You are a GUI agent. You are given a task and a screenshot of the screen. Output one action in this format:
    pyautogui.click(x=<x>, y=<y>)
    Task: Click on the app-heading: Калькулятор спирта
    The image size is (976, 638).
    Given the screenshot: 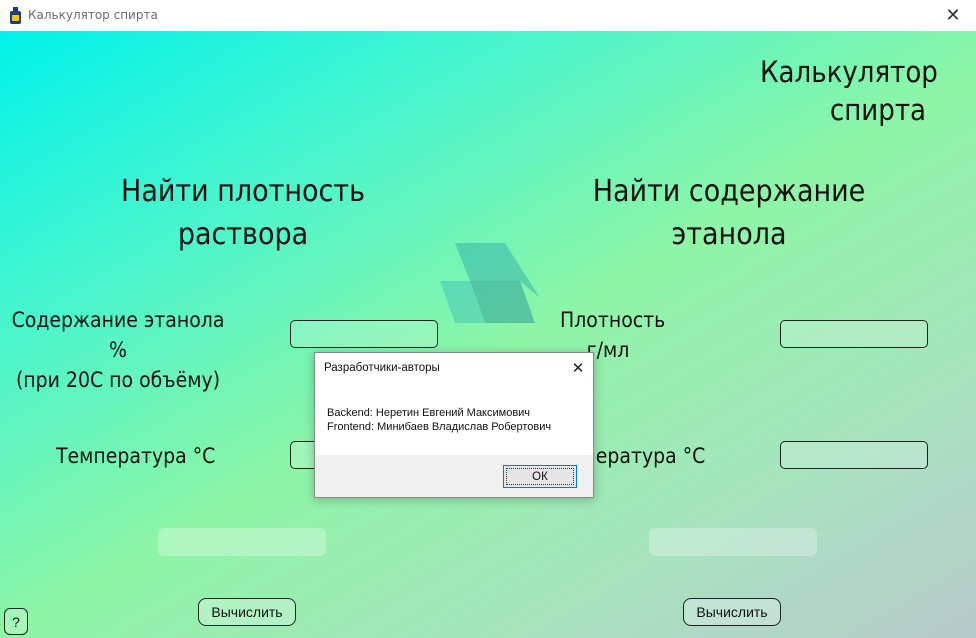 What is the action you would take?
    pyautogui.click(x=849, y=91)
    